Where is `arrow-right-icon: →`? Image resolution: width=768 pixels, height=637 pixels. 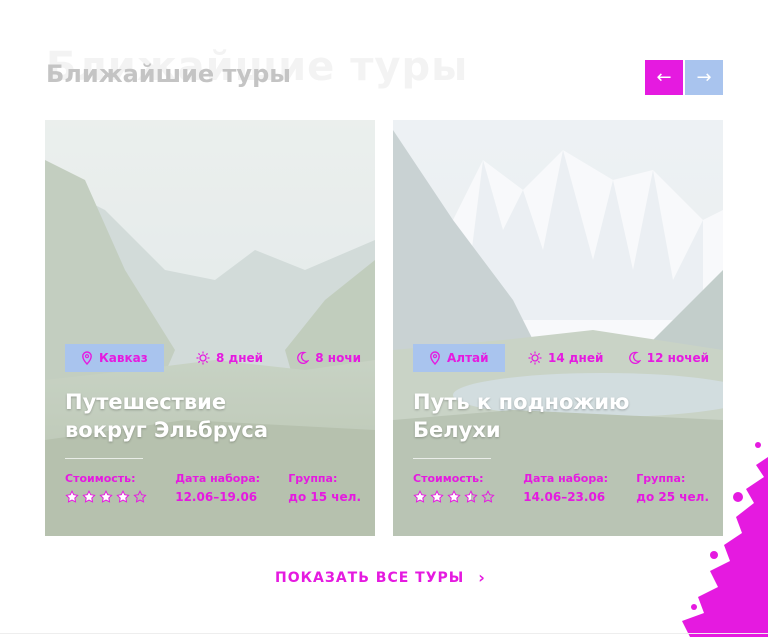 arrow-right-icon: → is located at coordinates (704, 77).